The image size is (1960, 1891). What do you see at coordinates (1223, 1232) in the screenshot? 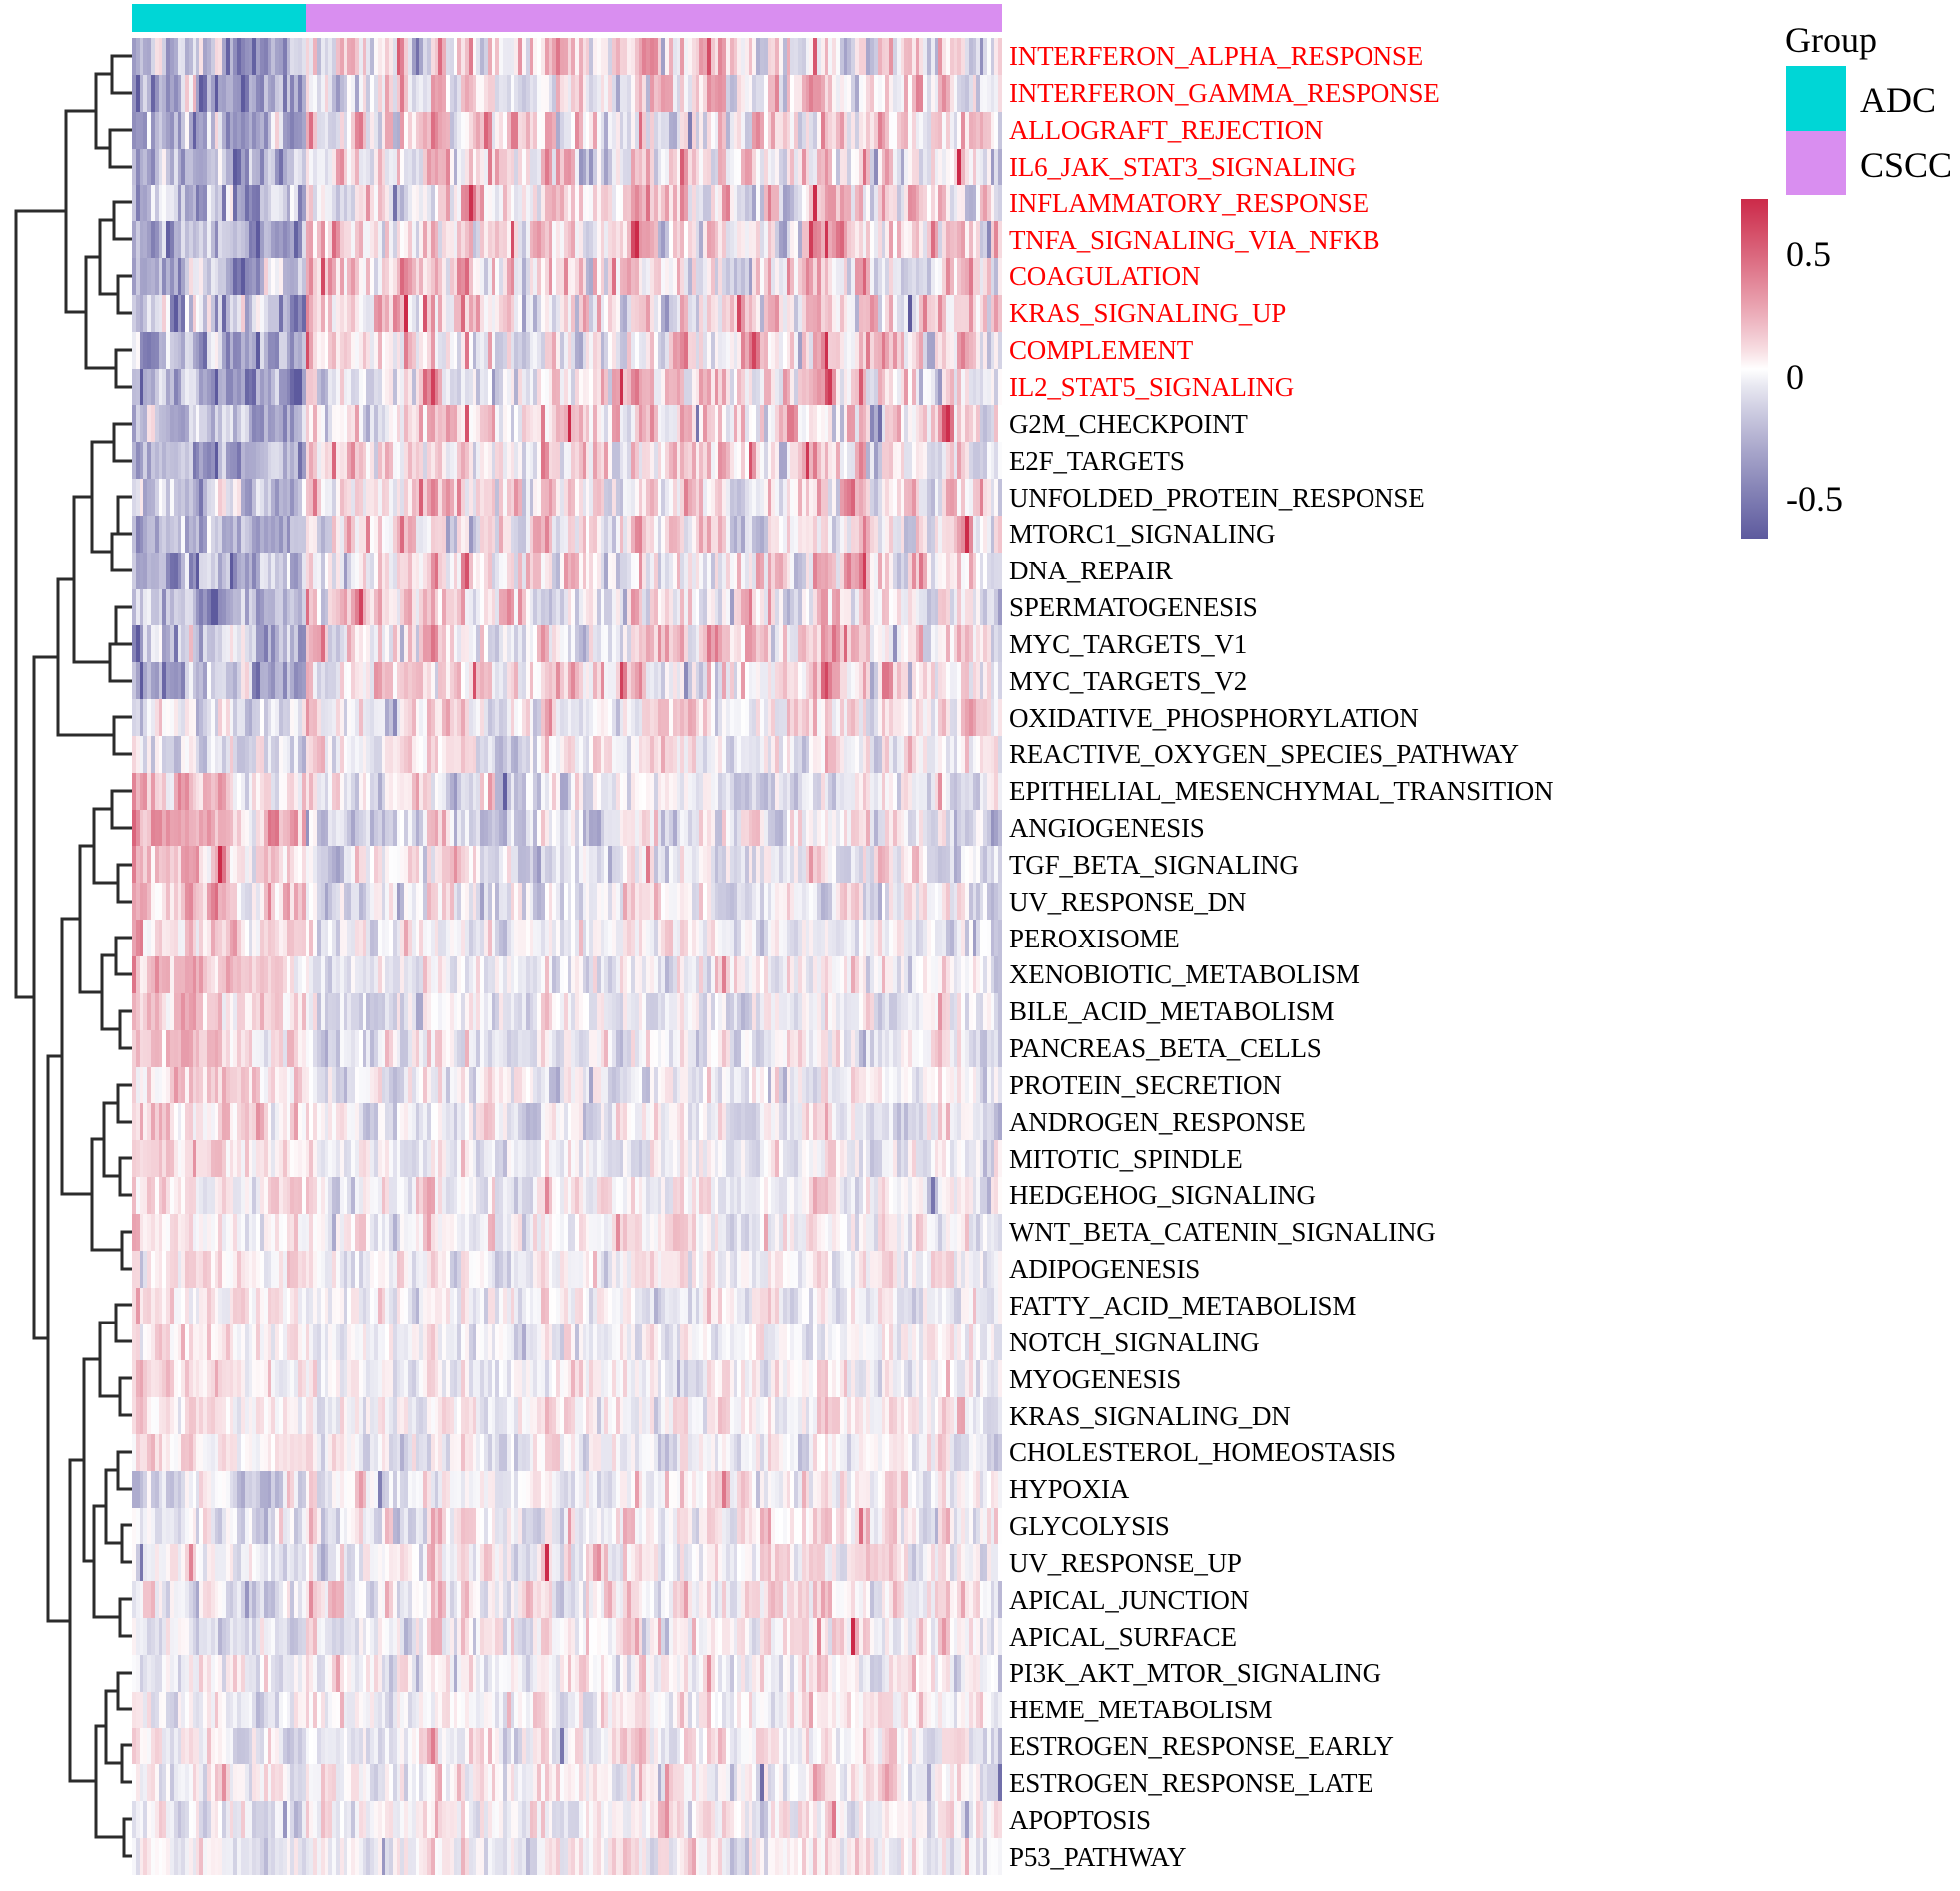
I see `row-label: WNT_BETA_CATENIN_SIGNALING` at bounding box center [1223, 1232].